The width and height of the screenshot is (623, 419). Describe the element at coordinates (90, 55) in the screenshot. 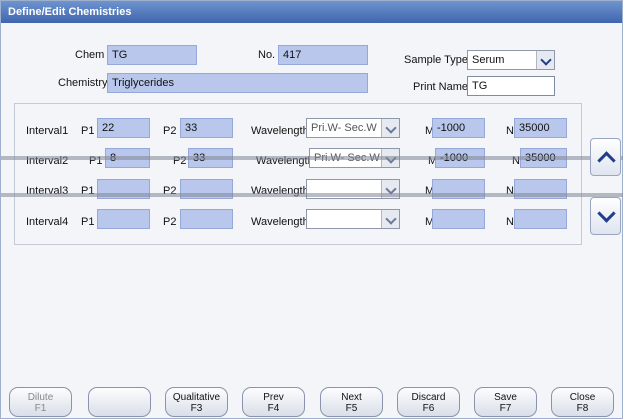

I see `chem-label: Chem` at that location.